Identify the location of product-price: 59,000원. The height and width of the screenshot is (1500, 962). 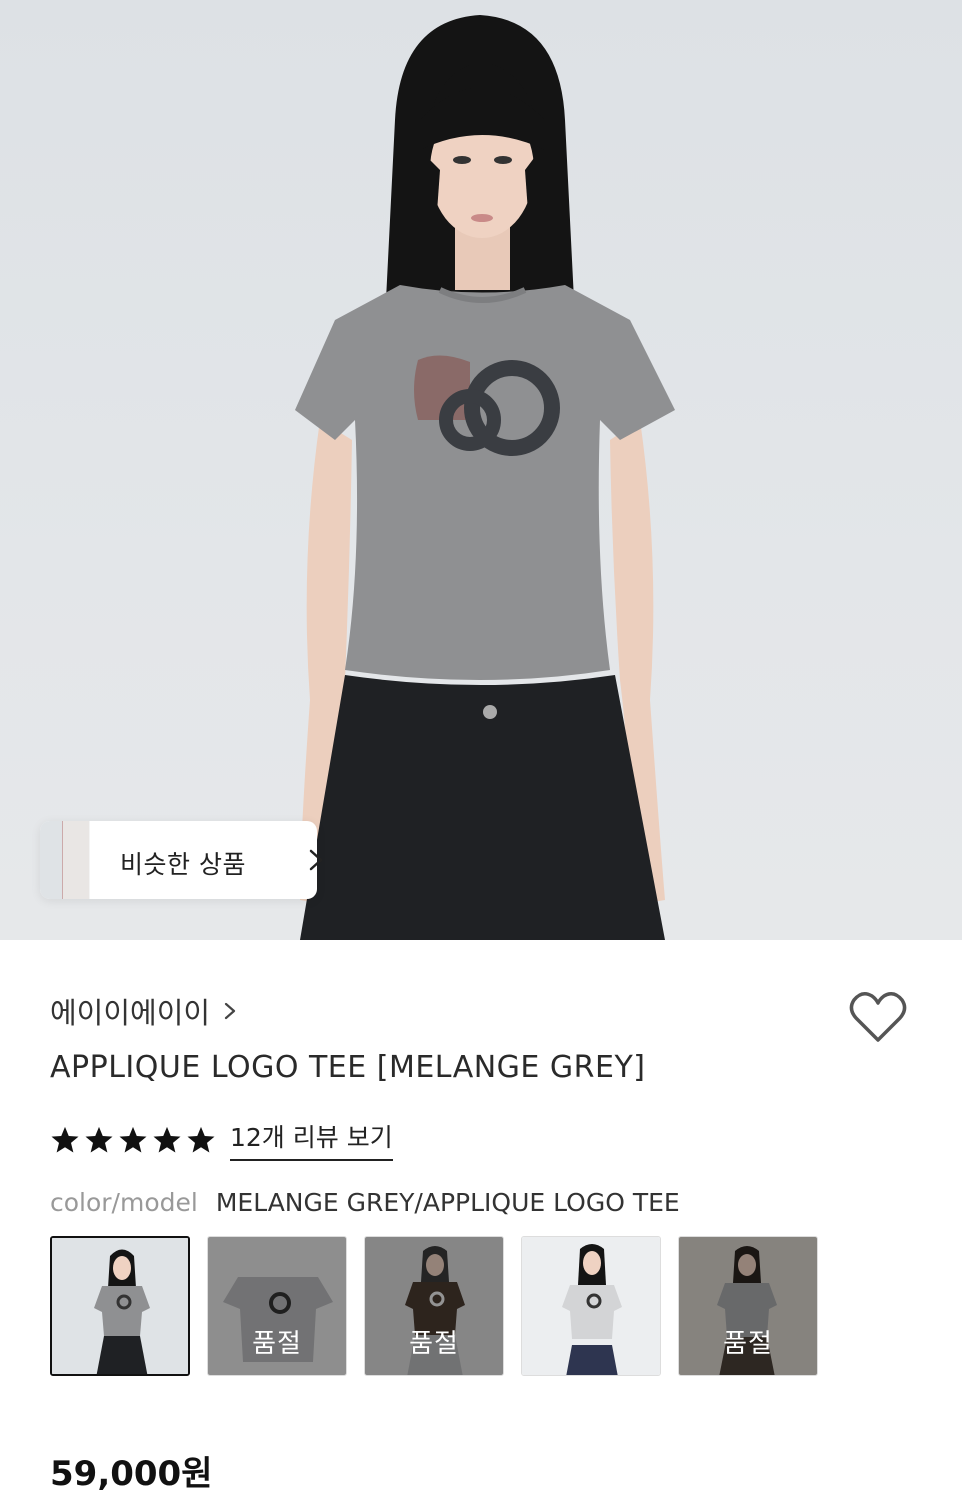
(131, 1474).